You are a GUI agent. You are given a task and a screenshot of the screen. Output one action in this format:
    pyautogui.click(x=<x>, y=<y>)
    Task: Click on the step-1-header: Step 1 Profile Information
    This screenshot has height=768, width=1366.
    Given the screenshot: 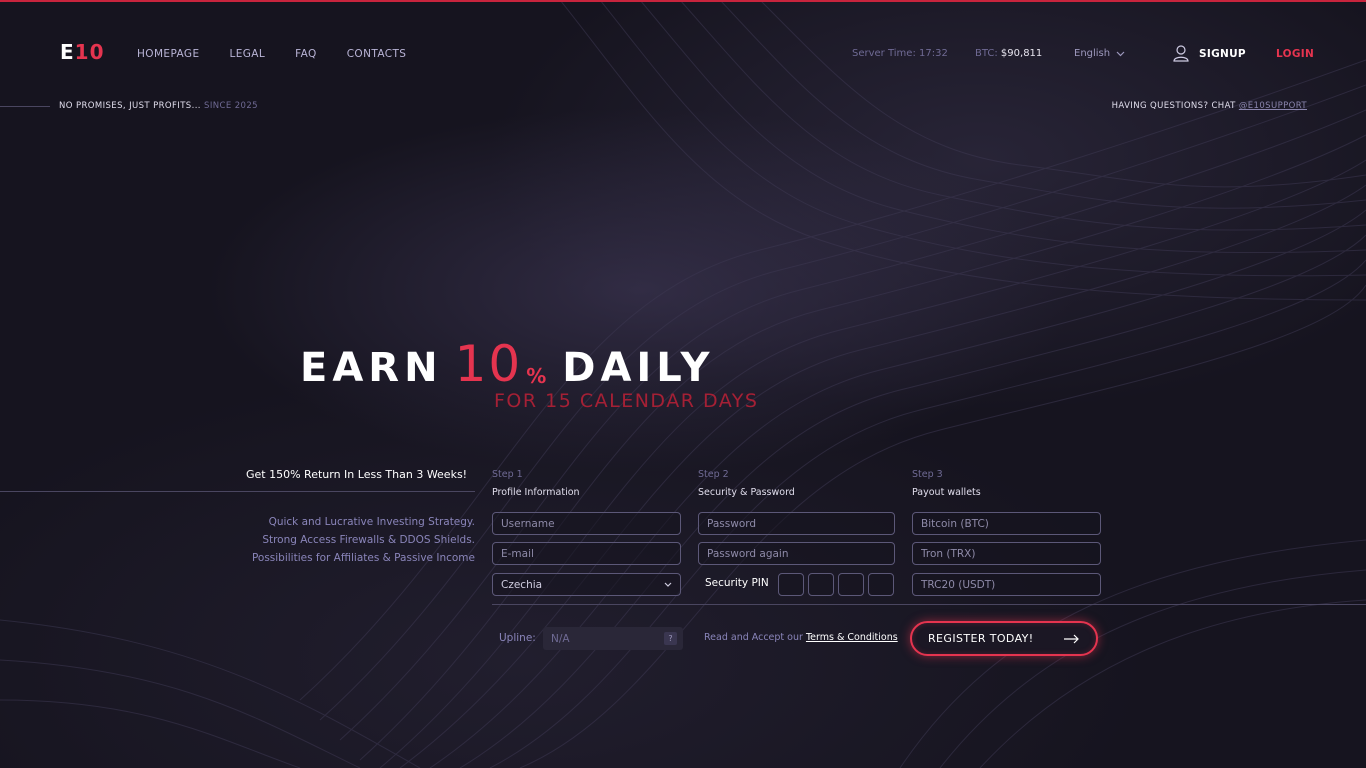 What is the action you would take?
    pyautogui.click(x=536, y=483)
    